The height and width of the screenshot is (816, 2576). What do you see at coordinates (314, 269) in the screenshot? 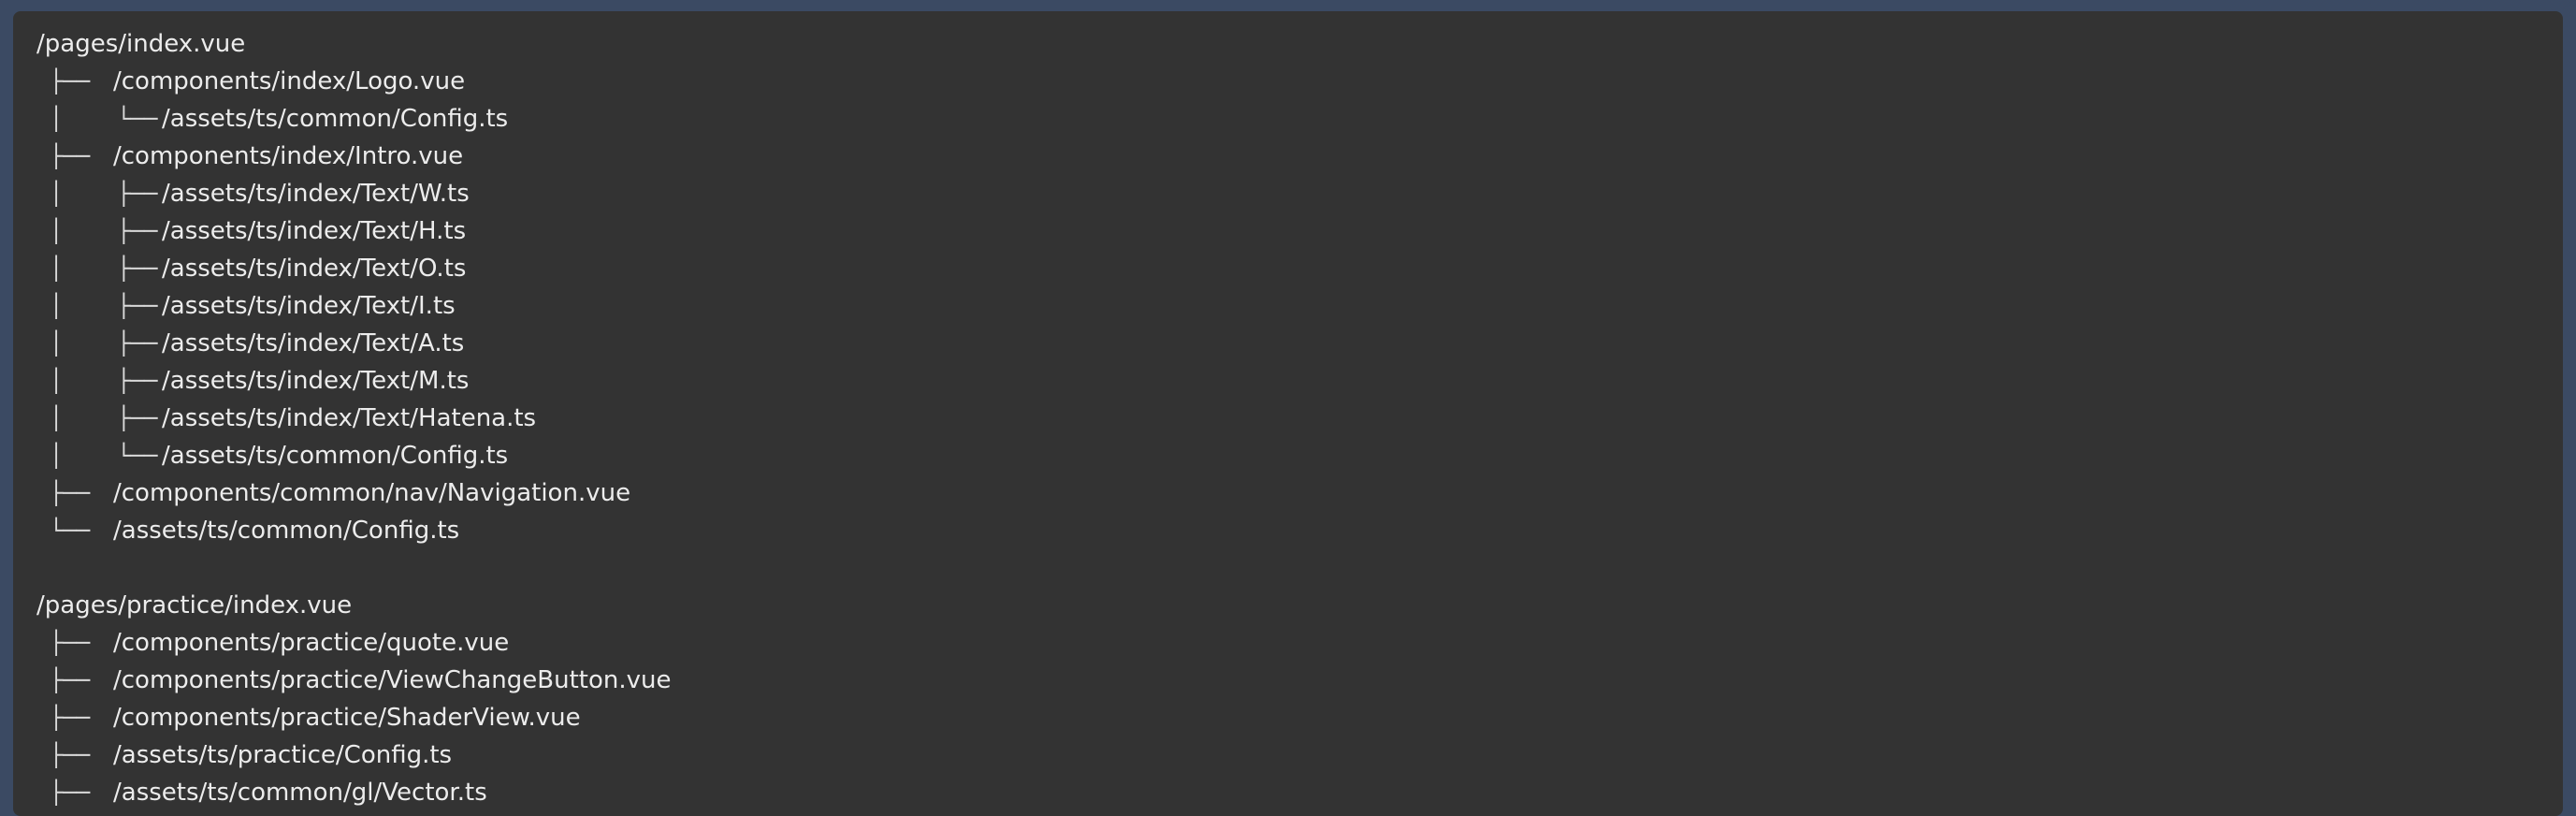
I see `file-path: /assets/ts/index/Text/O.ts` at bounding box center [314, 269].